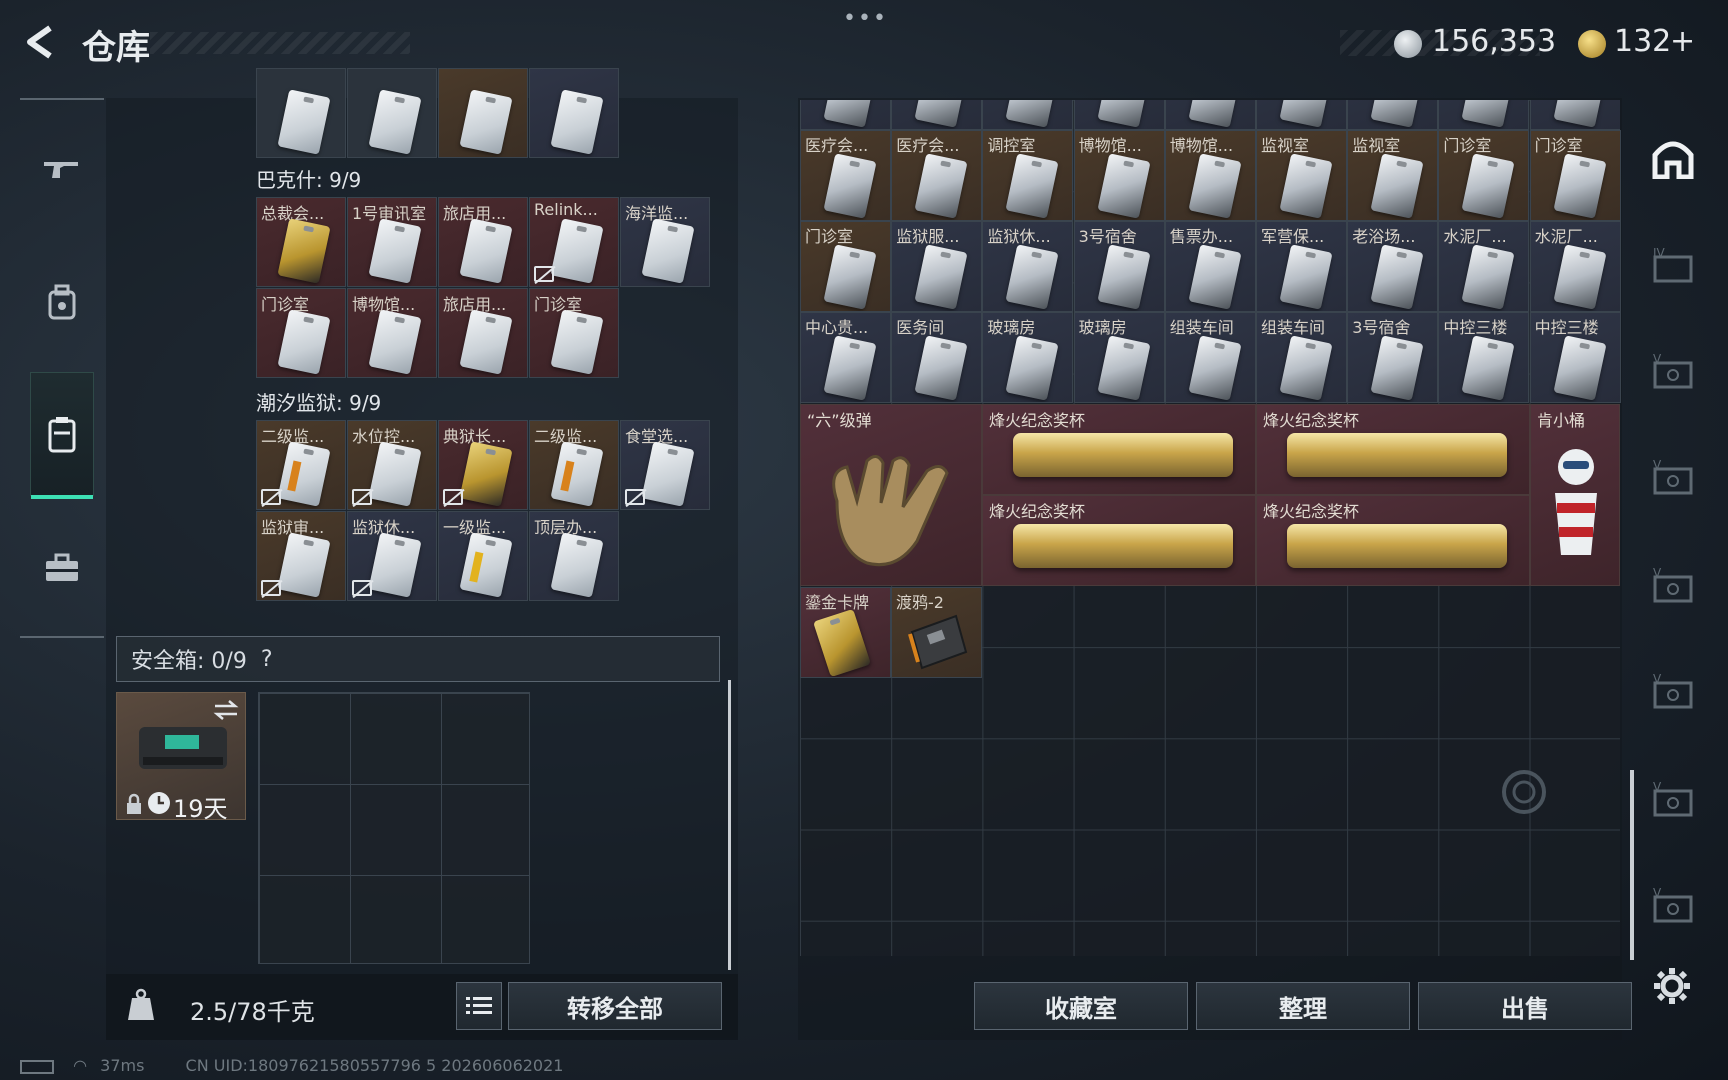  What do you see at coordinates (1081, 1006) in the screenshot?
I see `collection-room-button: 收藏室` at bounding box center [1081, 1006].